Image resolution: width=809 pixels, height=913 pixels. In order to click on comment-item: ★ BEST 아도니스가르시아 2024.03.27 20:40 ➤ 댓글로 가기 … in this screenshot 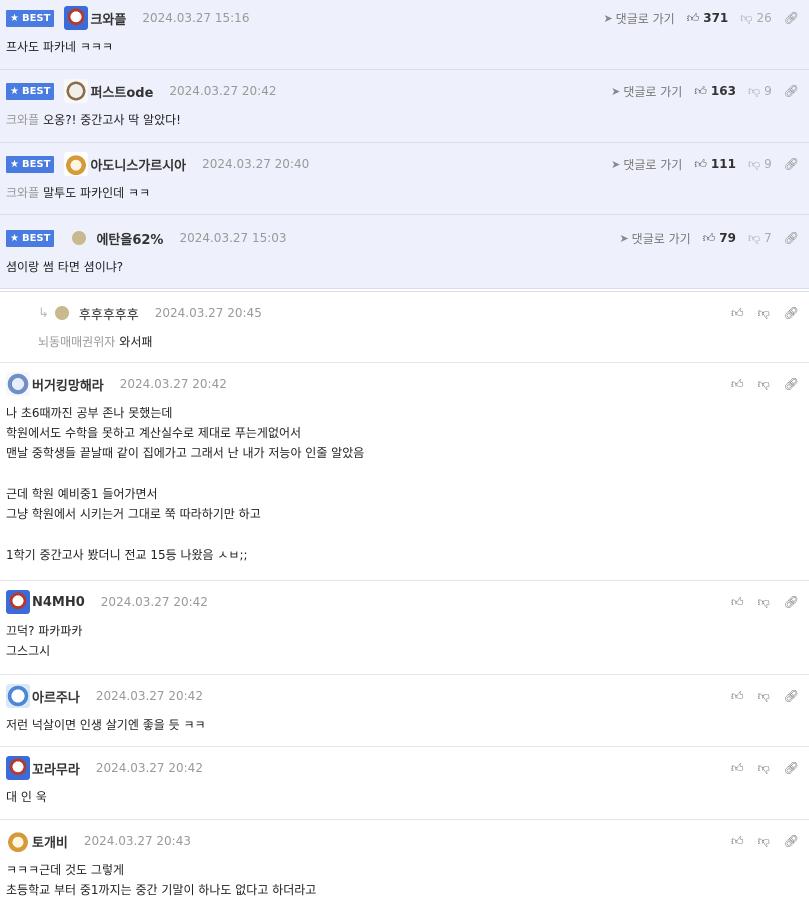, I will do `click(404, 179)`.